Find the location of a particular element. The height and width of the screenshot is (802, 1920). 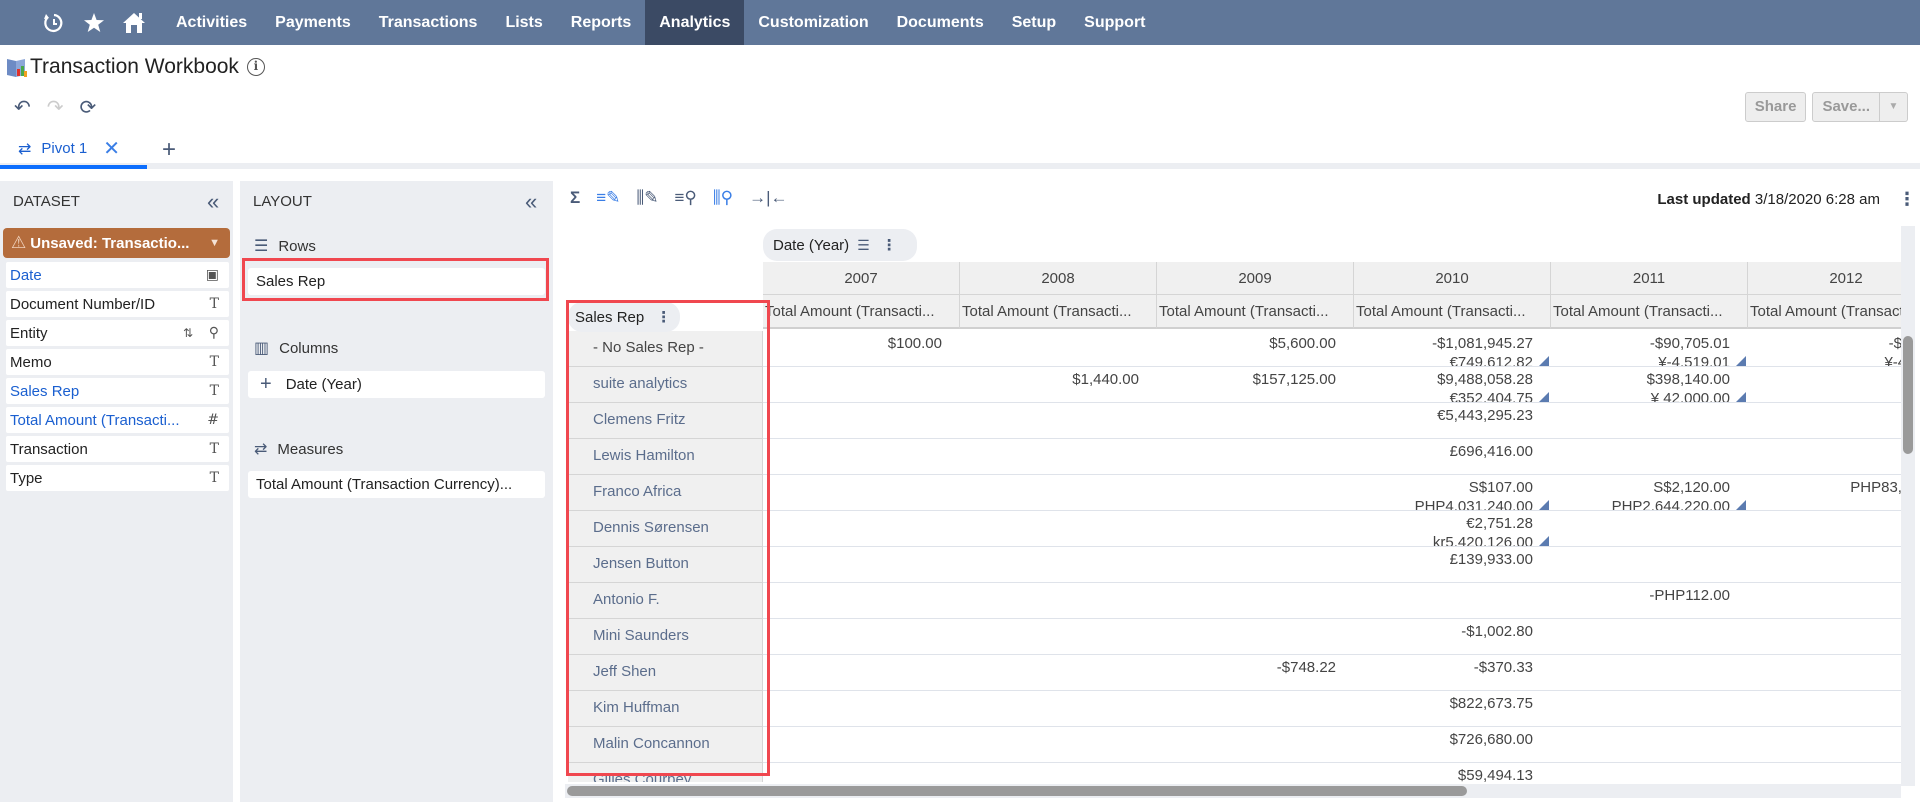

table-cell: -$370.33 is located at coordinates (1452, 672).